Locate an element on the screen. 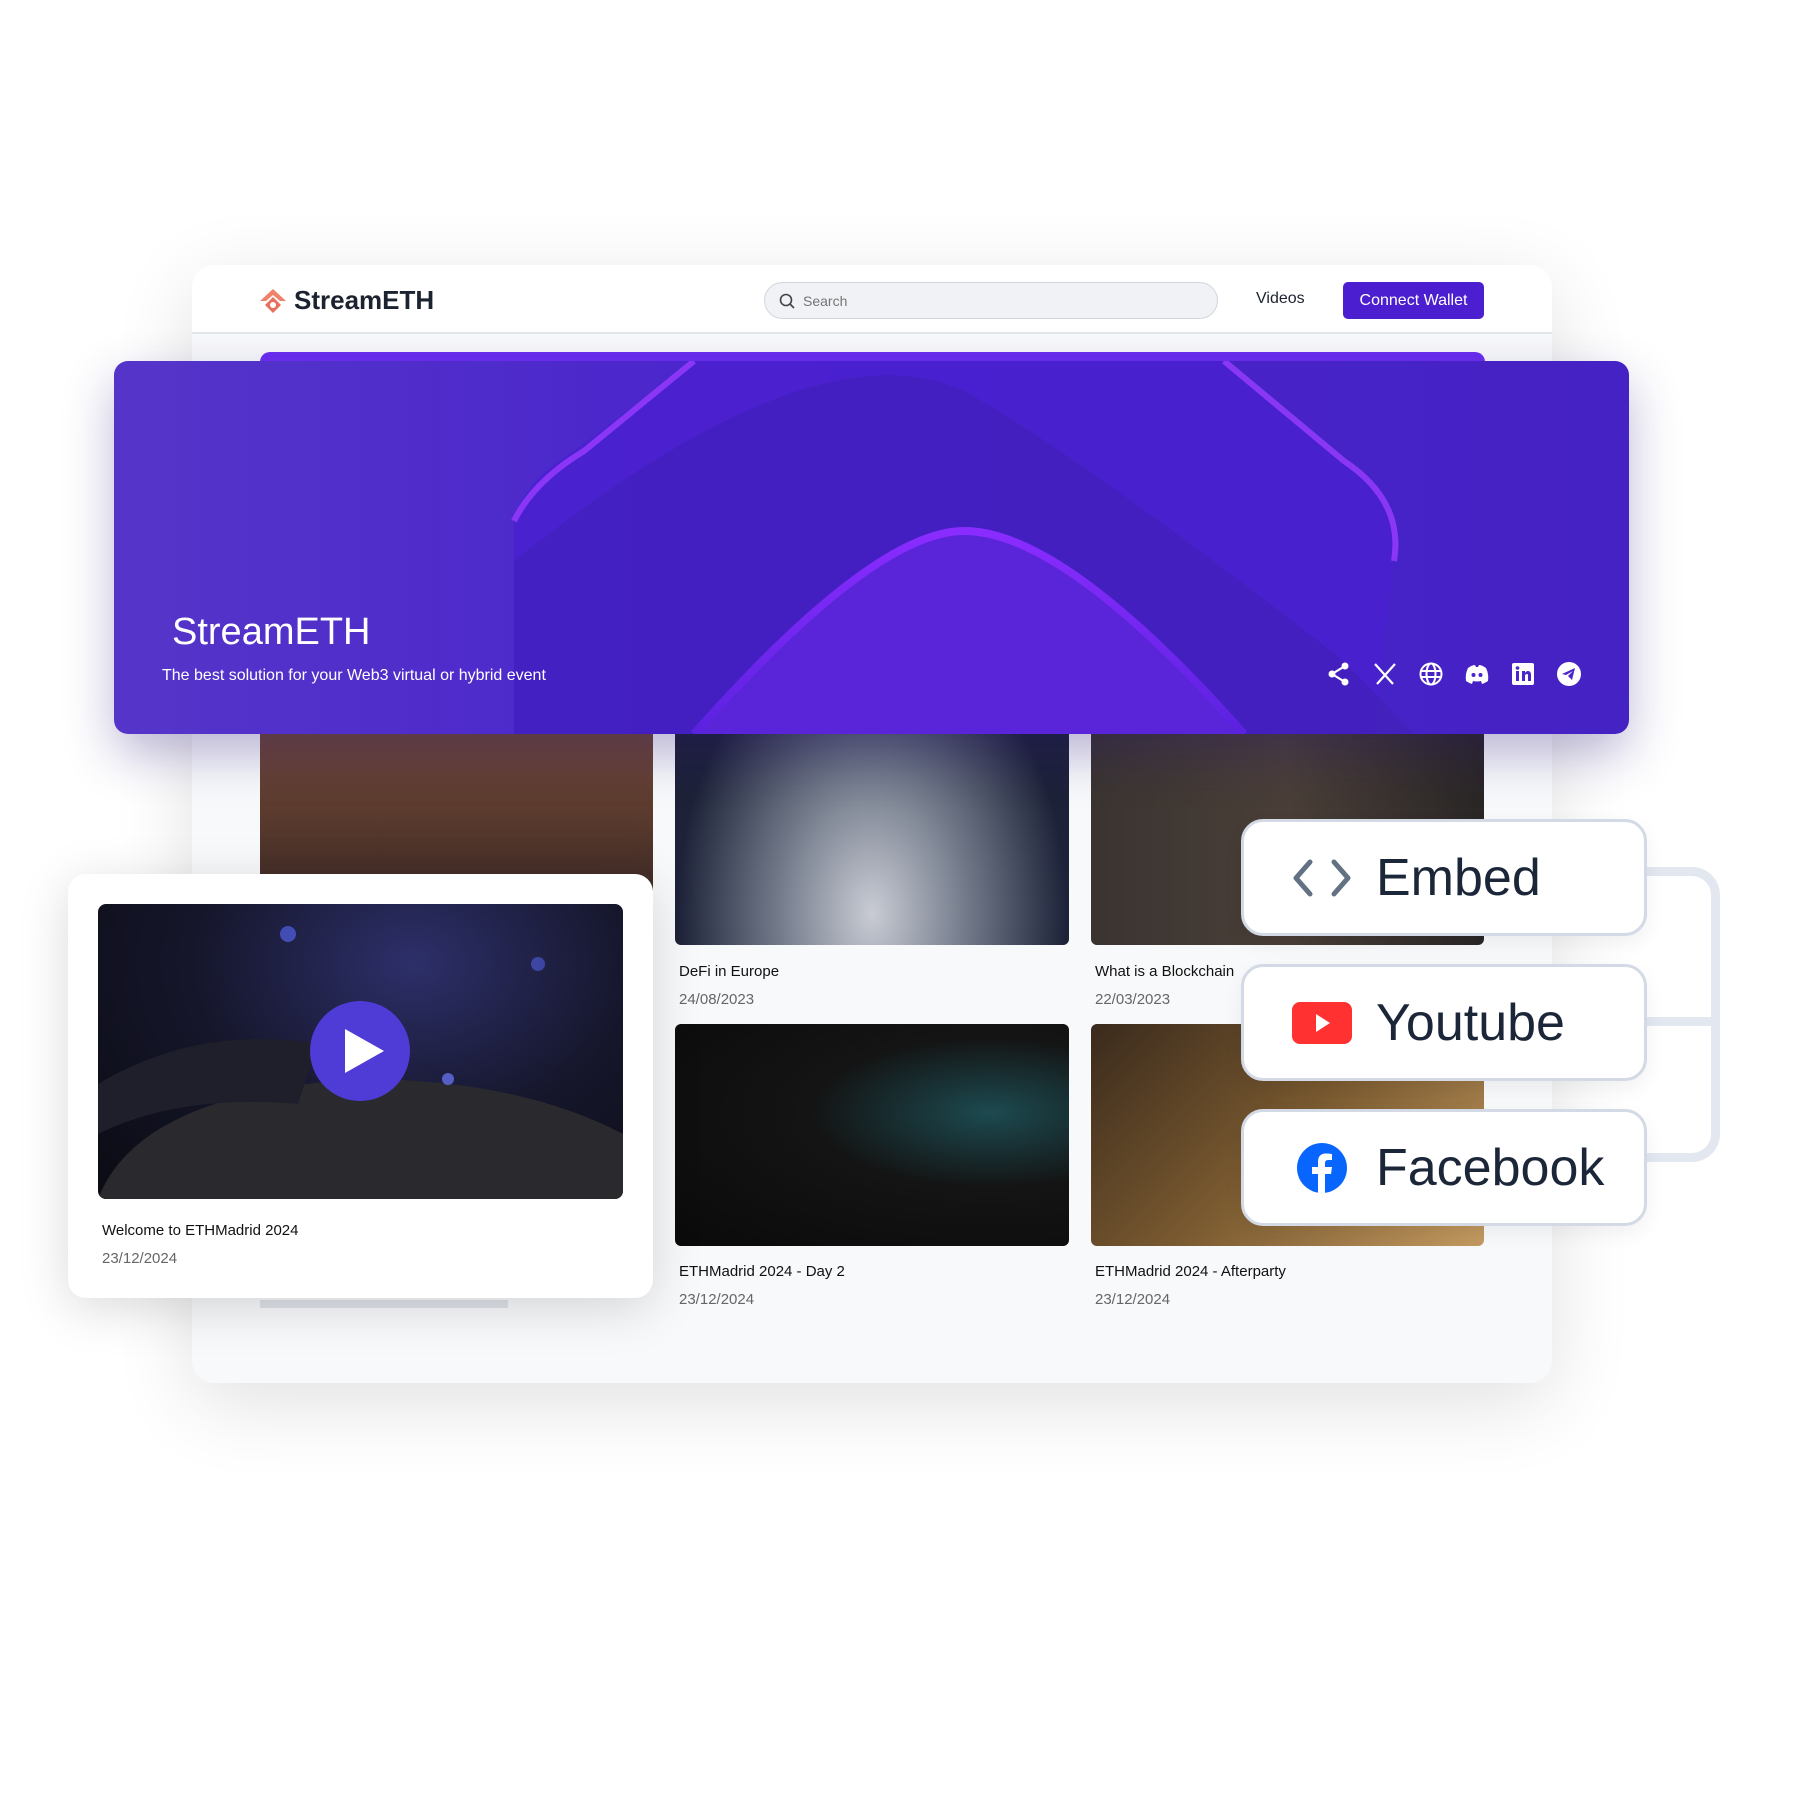 The image size is (1816, 1817). featured-video-card: Welcome to ETHMadrid 2024 23/12/2024 is located at coordinates (360, 1086).